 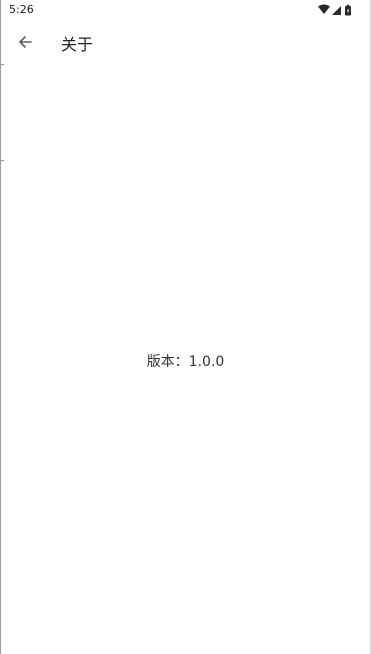 I want to click on version-text: 版本：1.0.0, so click(x=185, y=362).